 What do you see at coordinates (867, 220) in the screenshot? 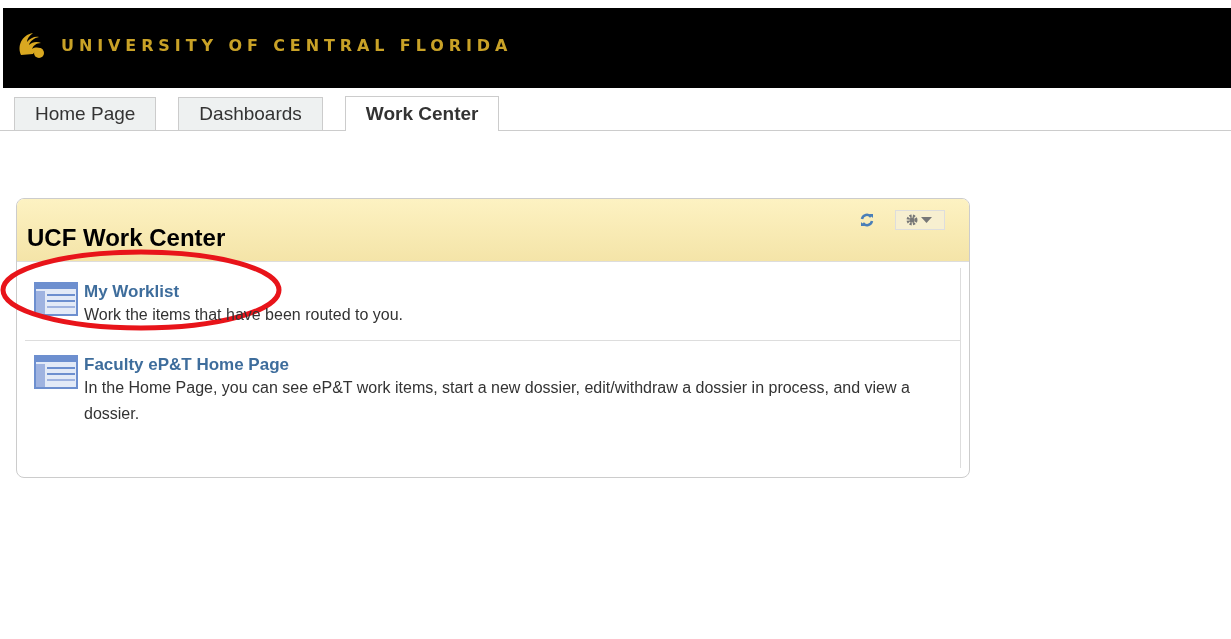
I see `refresh-icon` at bounding box center [867, 220].